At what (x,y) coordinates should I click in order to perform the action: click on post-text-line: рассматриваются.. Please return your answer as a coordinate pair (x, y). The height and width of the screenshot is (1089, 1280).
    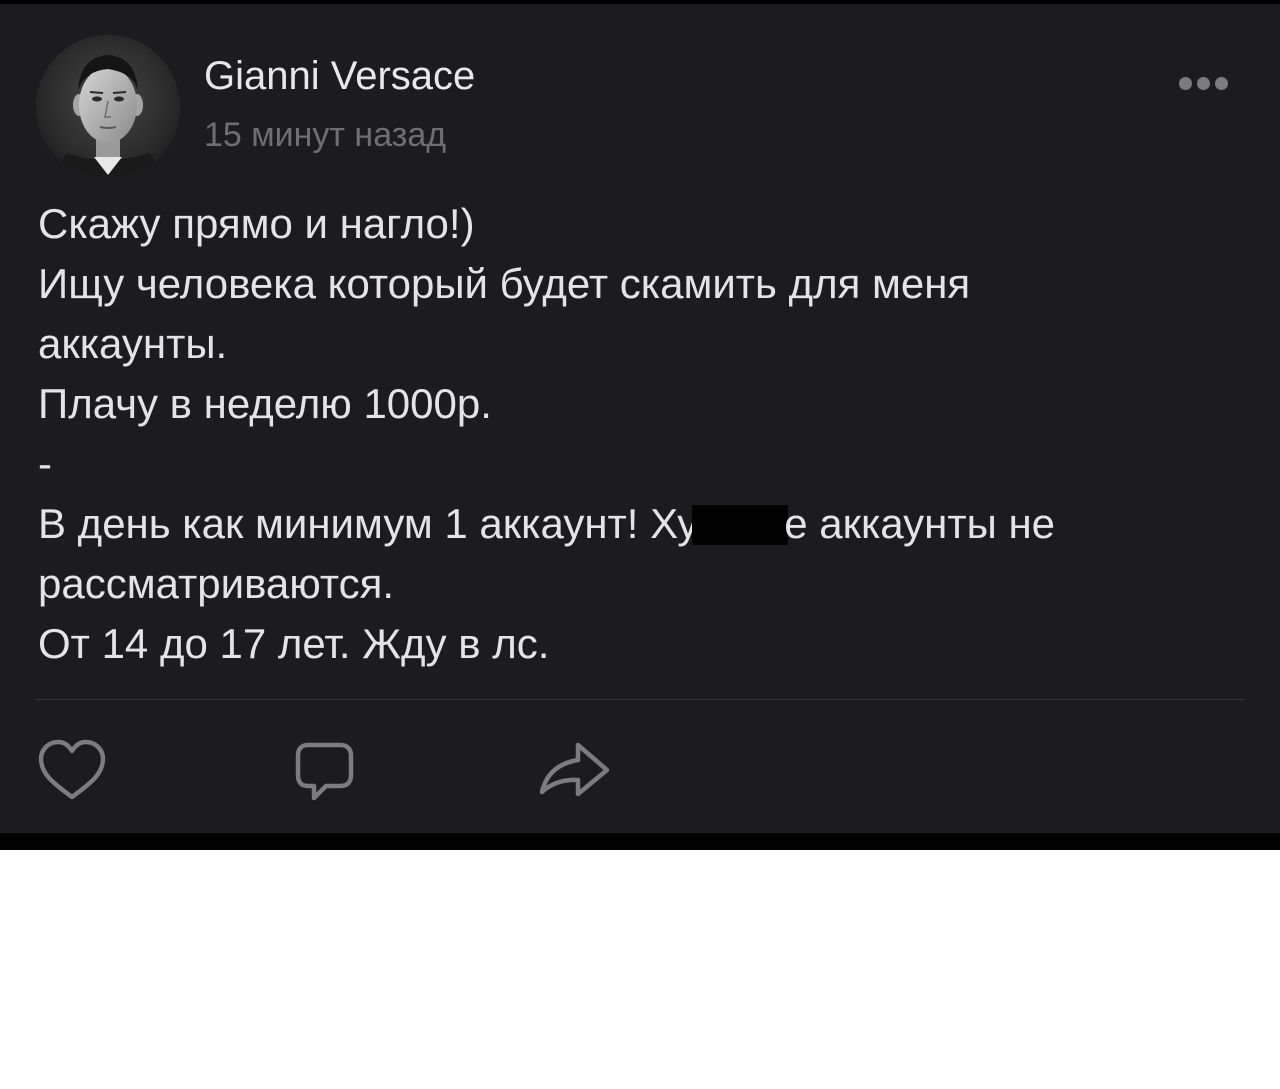
    Looking at the image, I should click on (216, 583).